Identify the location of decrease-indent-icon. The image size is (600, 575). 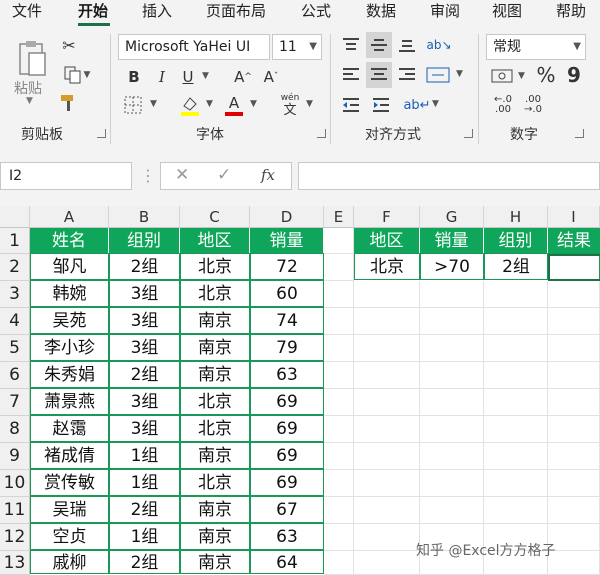
(351, 105).